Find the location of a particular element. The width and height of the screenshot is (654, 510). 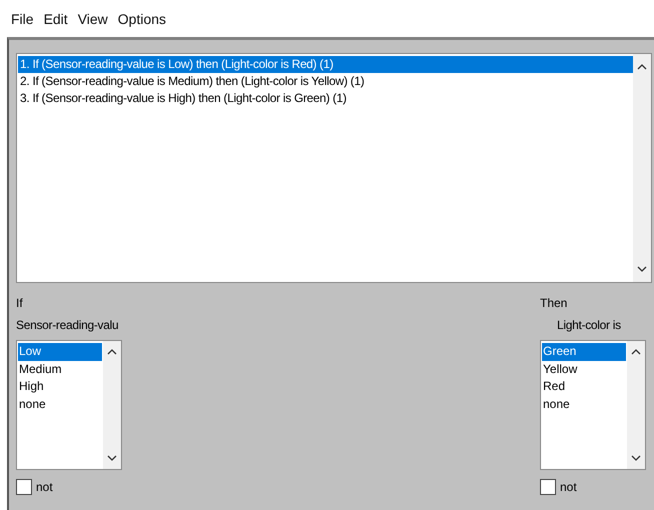

menu-item: Edit is located at coordinates (55, 18).